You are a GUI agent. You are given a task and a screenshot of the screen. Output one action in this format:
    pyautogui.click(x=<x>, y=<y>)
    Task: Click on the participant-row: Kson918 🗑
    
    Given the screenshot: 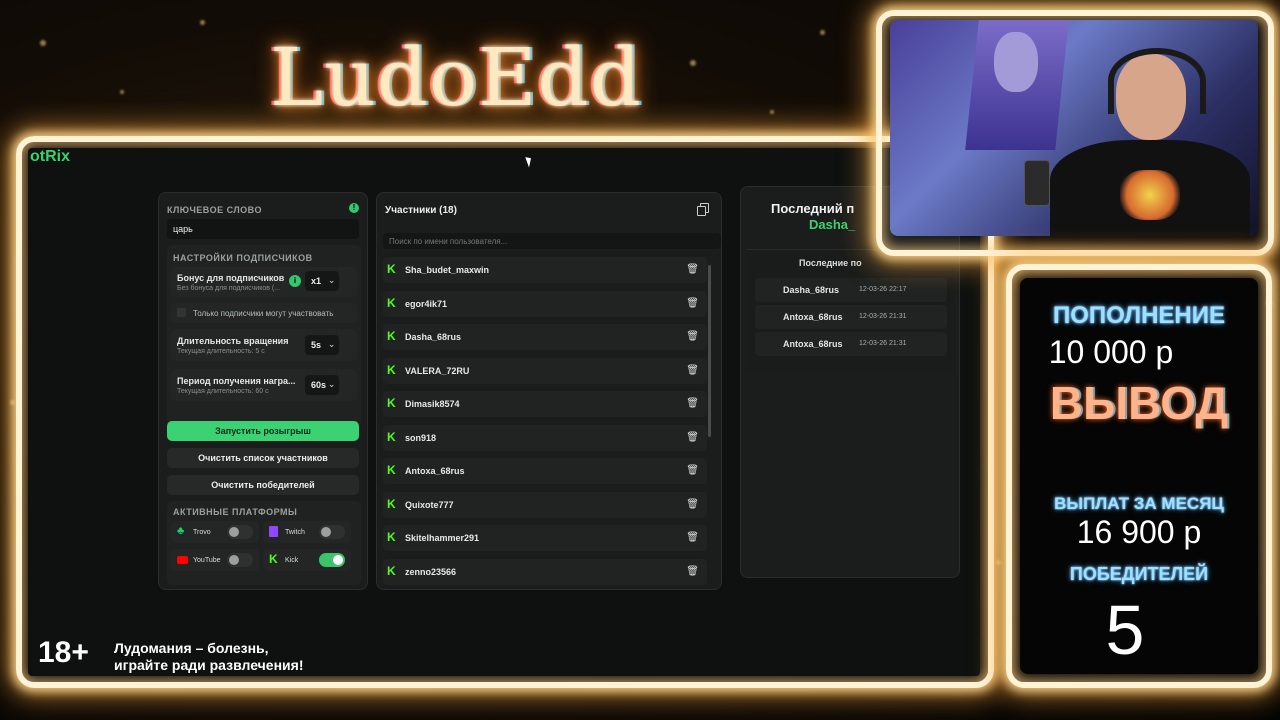 What is the action you would take?
    pyautogui.click(x=545, y=437)
    